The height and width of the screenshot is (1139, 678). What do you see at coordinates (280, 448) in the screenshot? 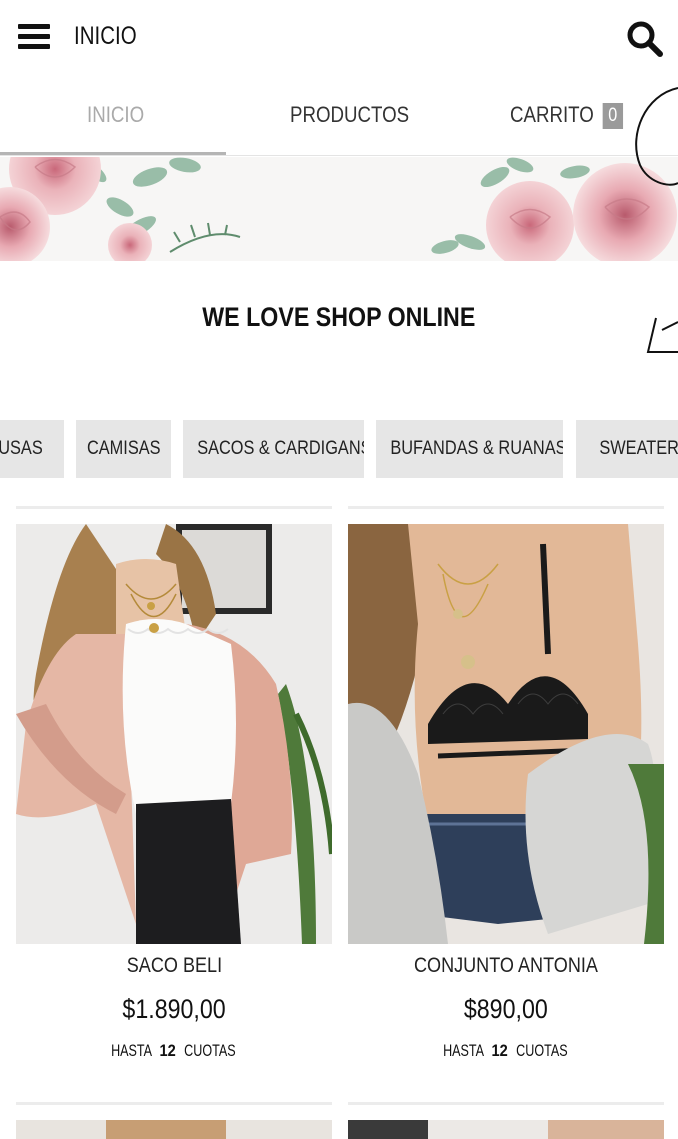
I see `category-label: SACOS & CARDIGANS` at bounding box center [280, 448].